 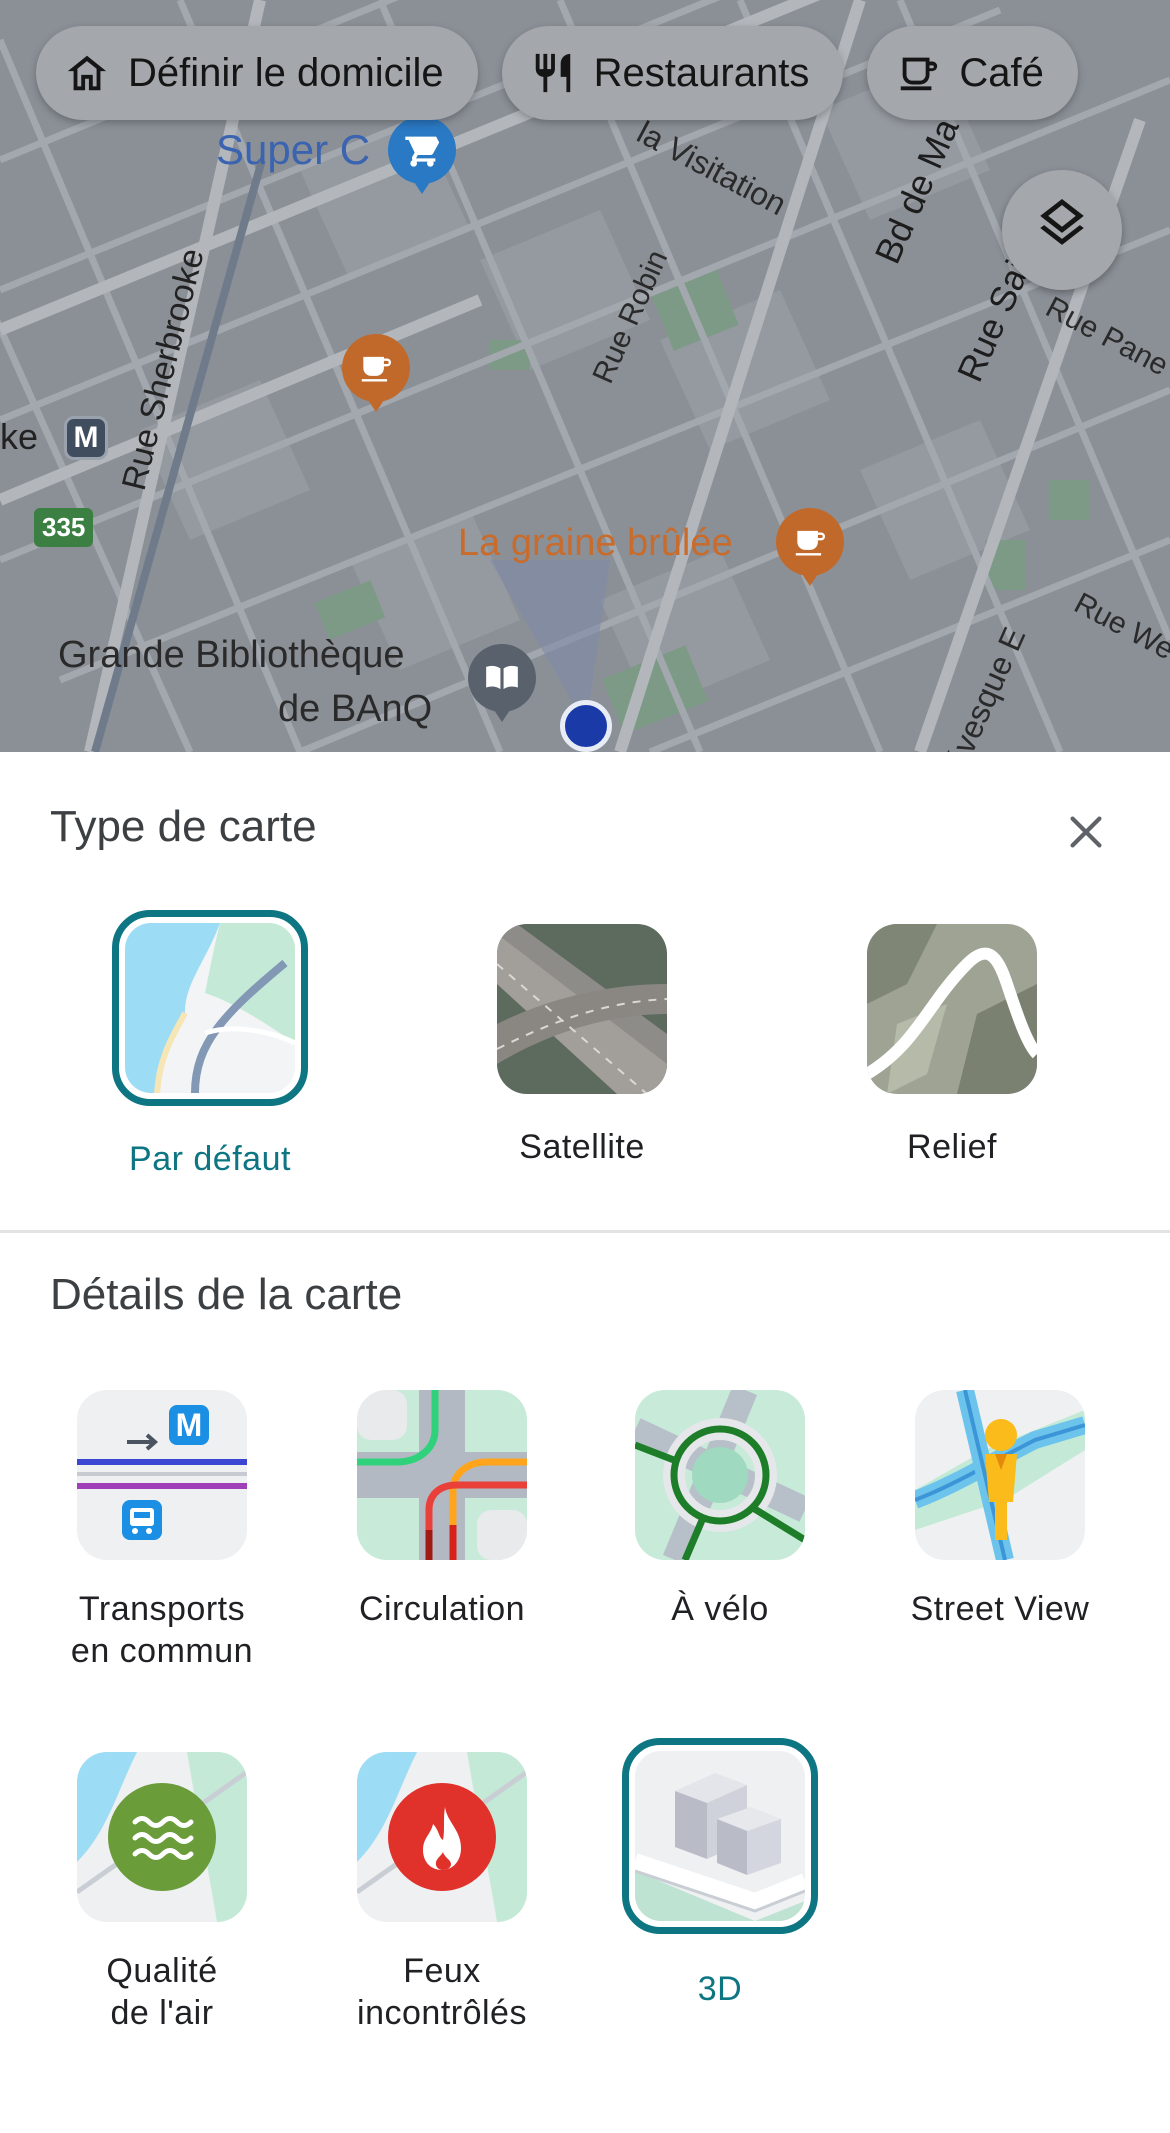 I want to click on detail-label: Transports en commun, so click(x=162, y=1630).